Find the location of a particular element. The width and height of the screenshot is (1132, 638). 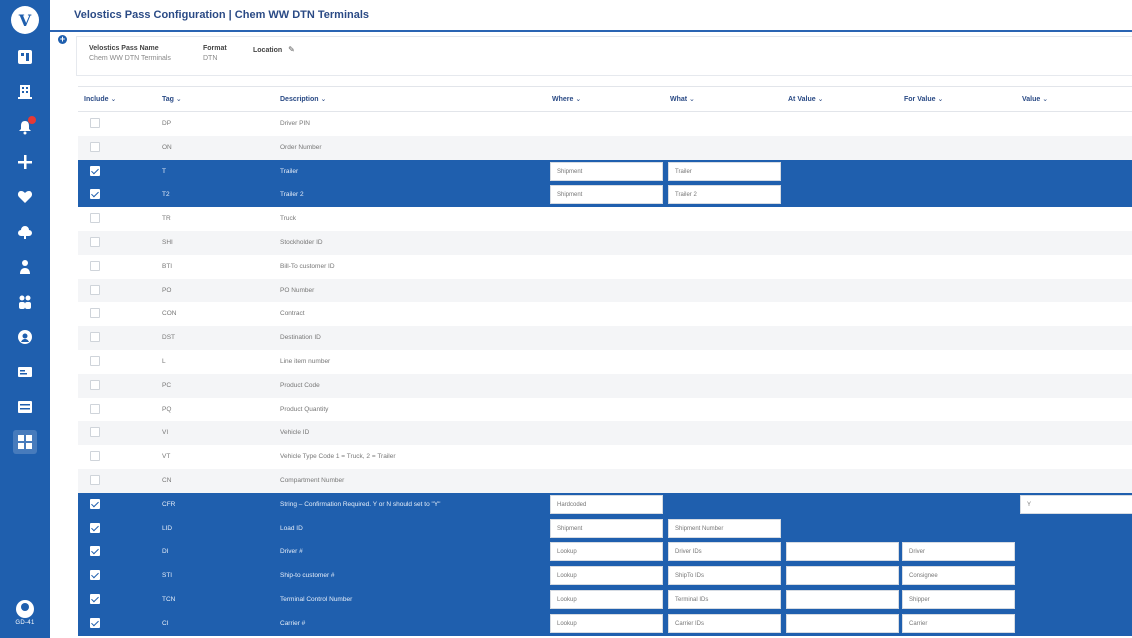

table-row: PC Product Code is located at coordinates (605, 385).